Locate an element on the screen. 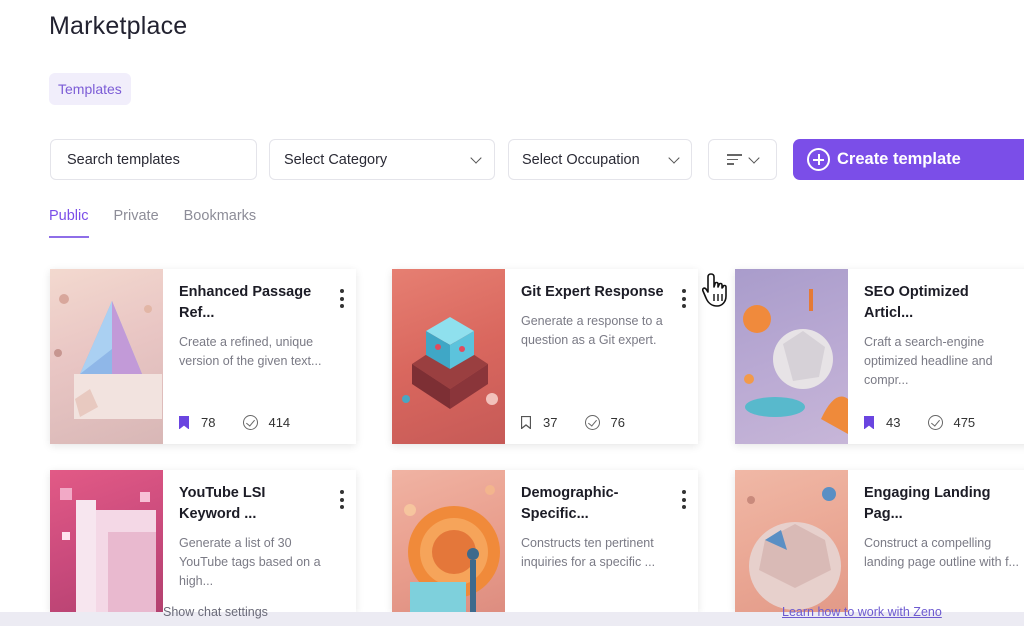 The width and height of the screenshot is (1024, 626). tab-bar: Public Private Bookmarks is located at coordinates (165, 223).